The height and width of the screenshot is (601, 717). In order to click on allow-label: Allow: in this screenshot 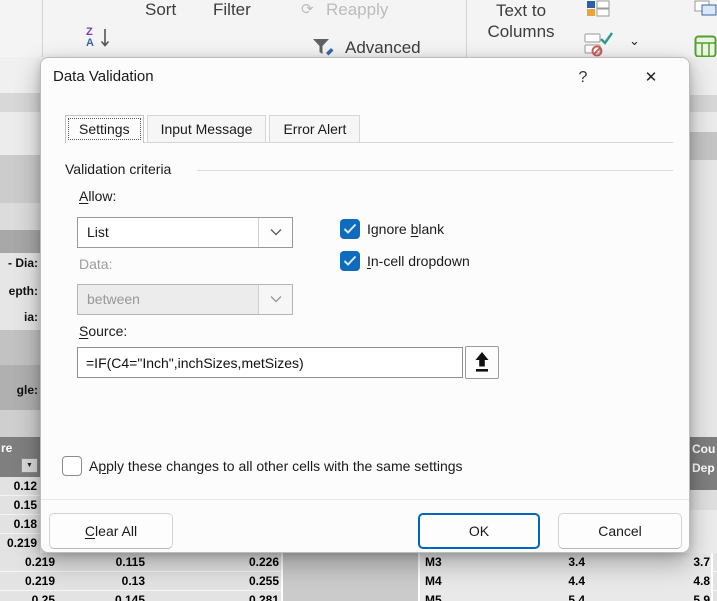, I will do `click(98, 196)`.